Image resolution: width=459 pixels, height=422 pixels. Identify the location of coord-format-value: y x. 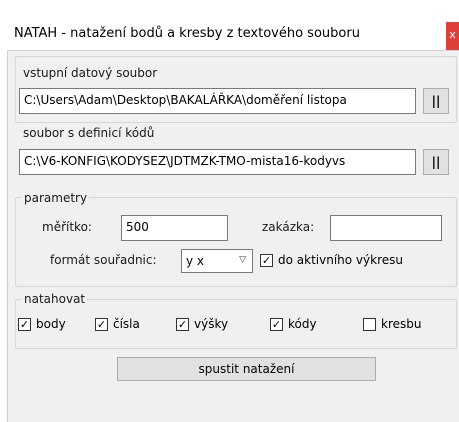
(195, 261).